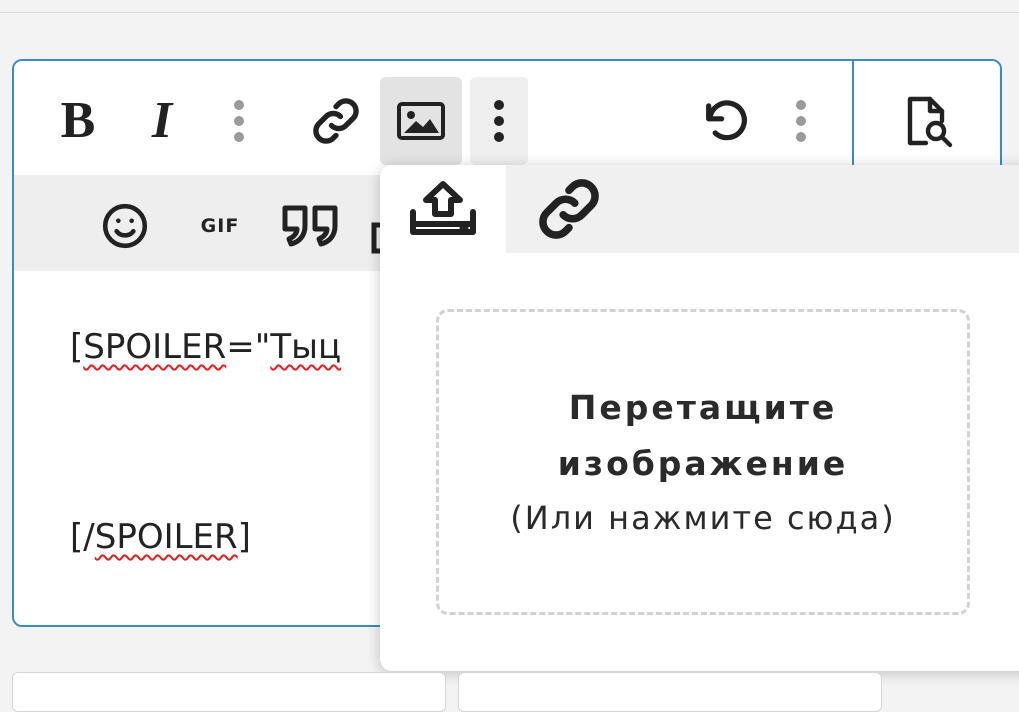  I want to click on quote-icon, so click(310, 226).